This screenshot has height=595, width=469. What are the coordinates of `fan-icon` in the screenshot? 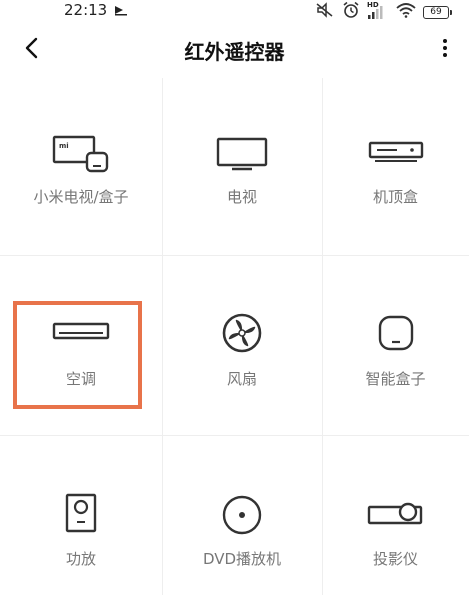 It's located at (242, 333).